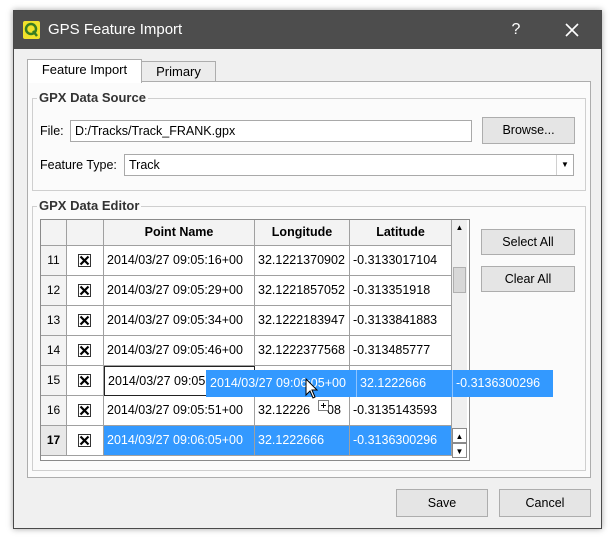 This screenshot has height=541, width=615. What do you see at coordinates (302, 321) in the screenshot?
I see `longitude-cell: 32.1222183947` at bounding box center [302, 321].